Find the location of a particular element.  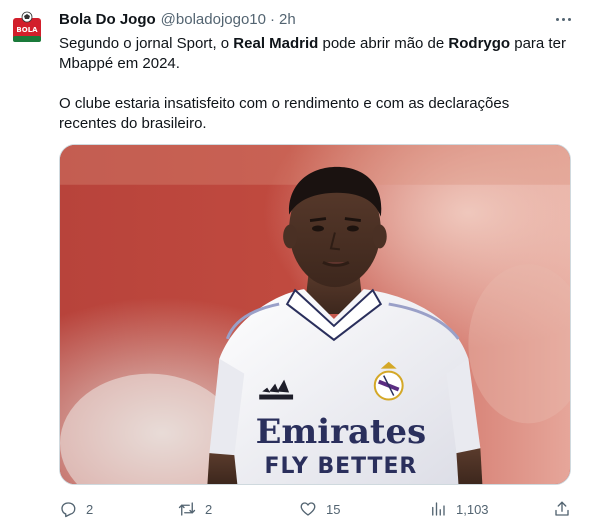

retweet-button: 2 is located at coordinates (195, 509).